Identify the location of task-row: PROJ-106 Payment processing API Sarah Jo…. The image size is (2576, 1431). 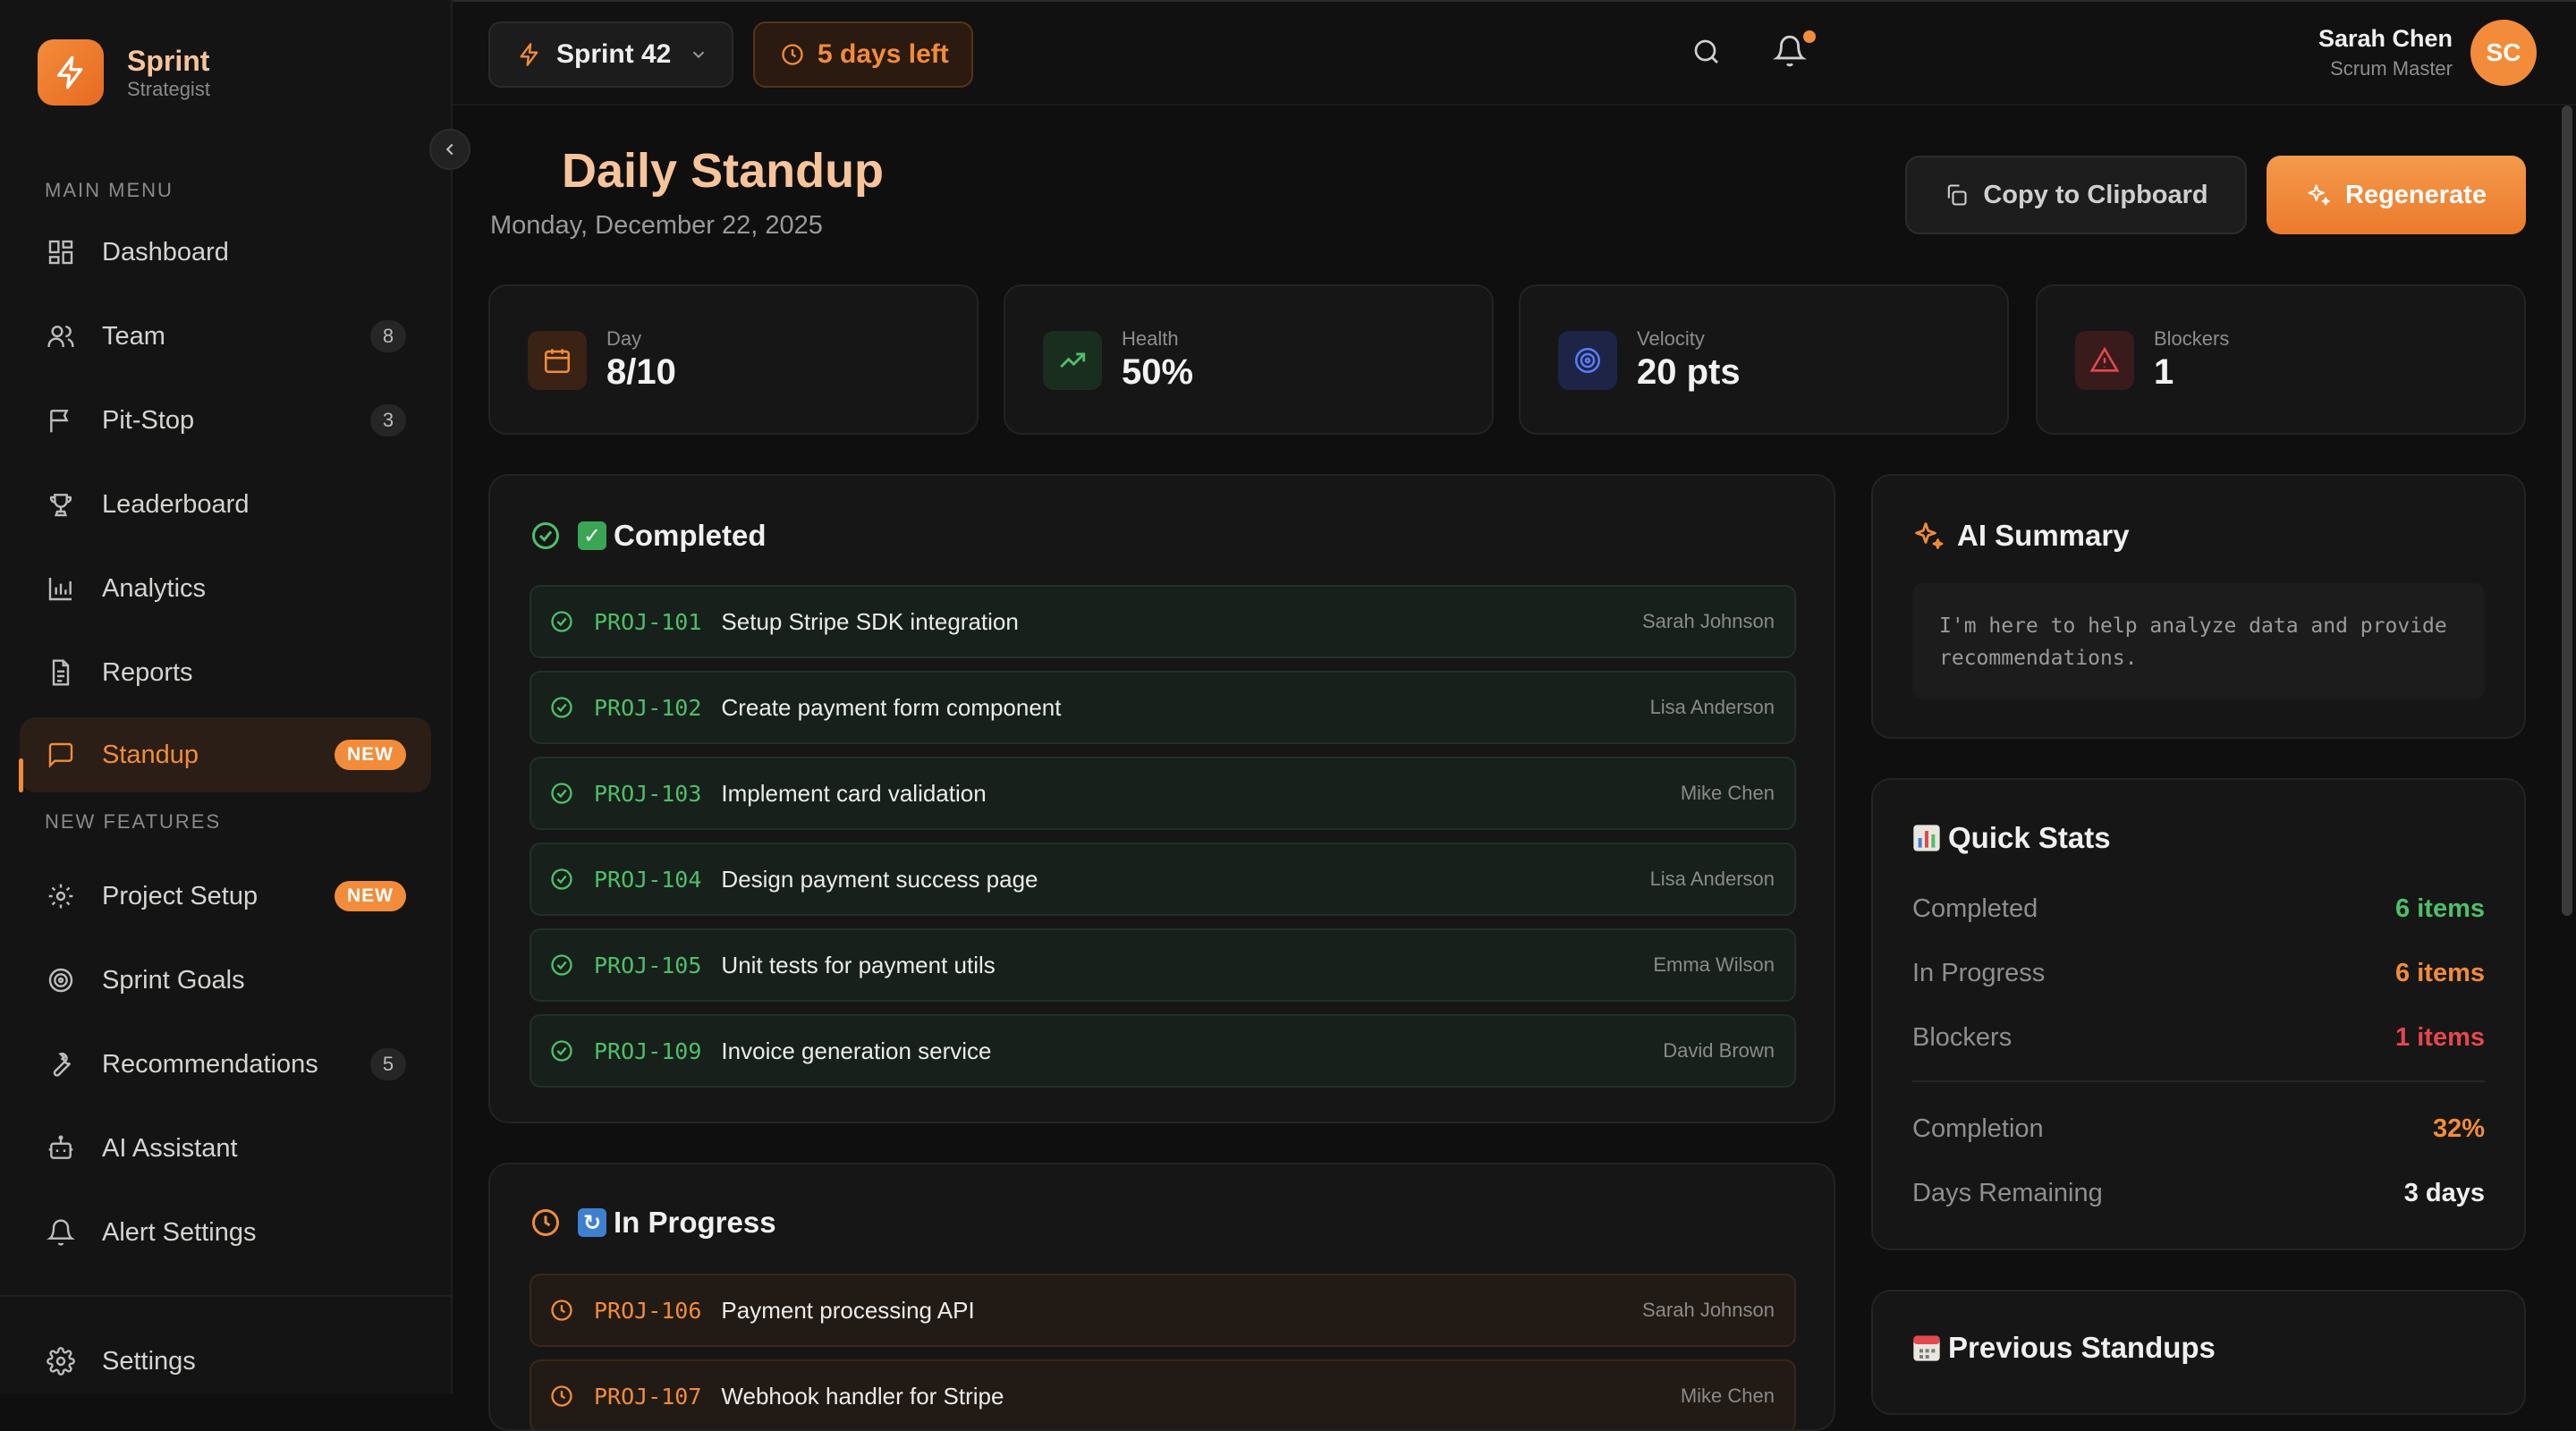
(1163, 1311).